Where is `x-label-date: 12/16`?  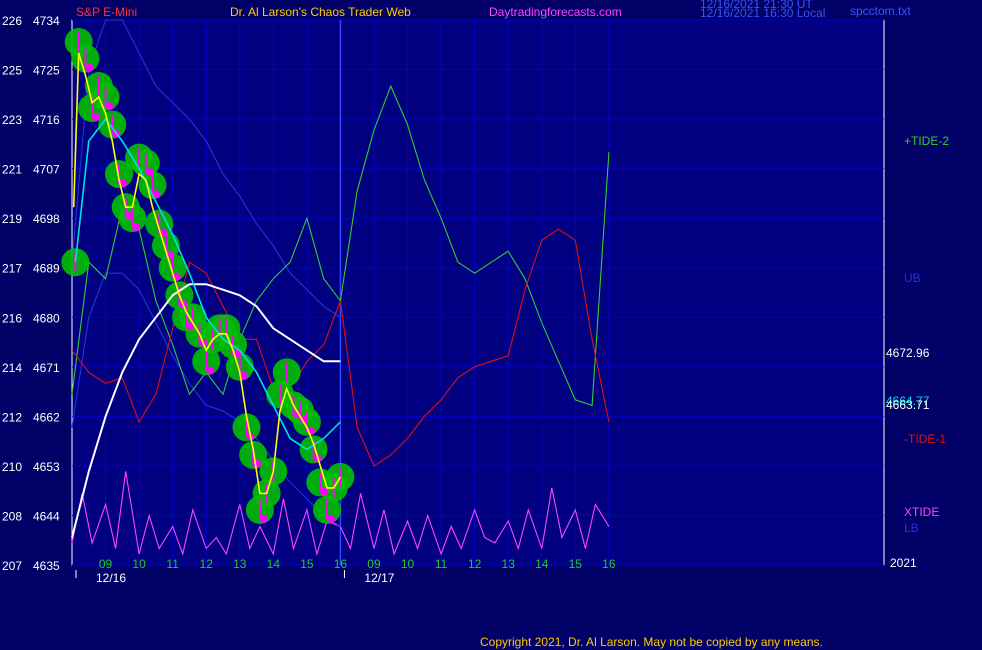
x-label-date: 12/16 is located at coordinates (111, 578).